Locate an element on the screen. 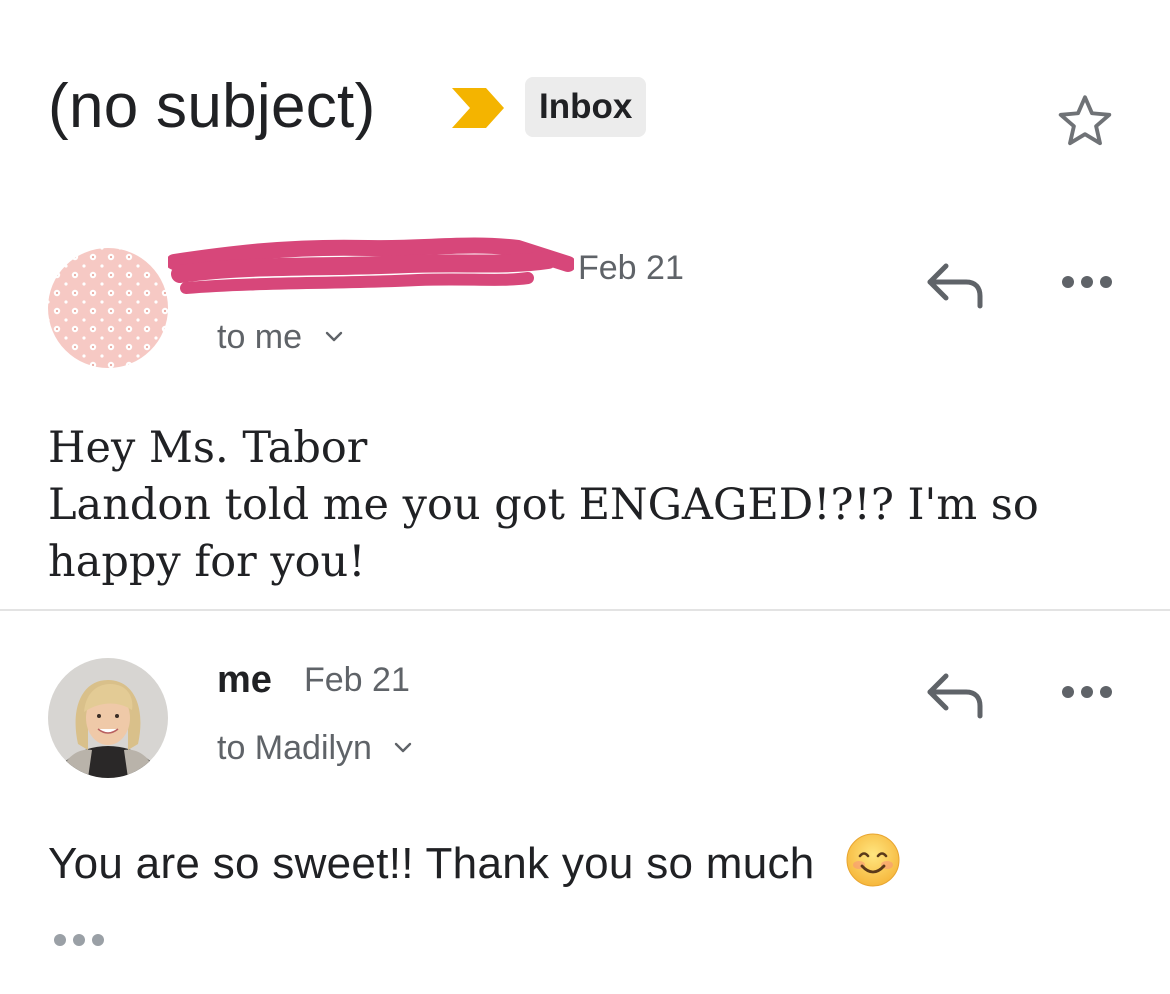 The width and height of the screenshot is (1170, 994). show-trimmed-content-icon is located at coordinates (79, 940).